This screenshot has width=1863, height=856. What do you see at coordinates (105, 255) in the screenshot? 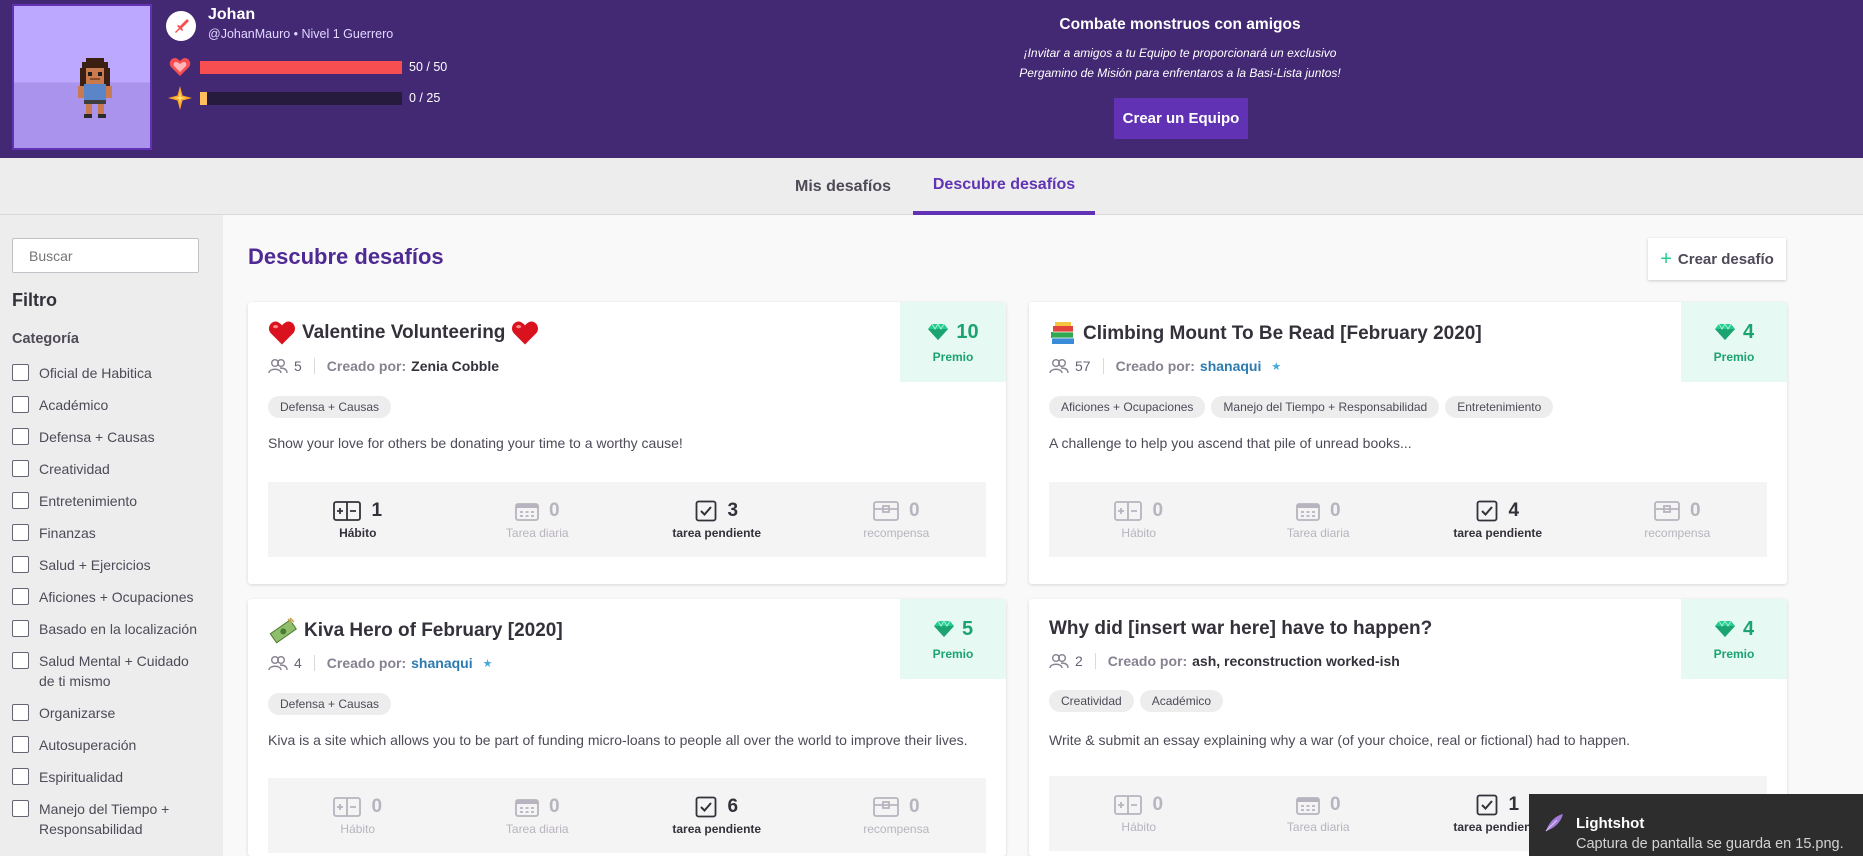
I see `search-input` at bounding box center [105, 255].